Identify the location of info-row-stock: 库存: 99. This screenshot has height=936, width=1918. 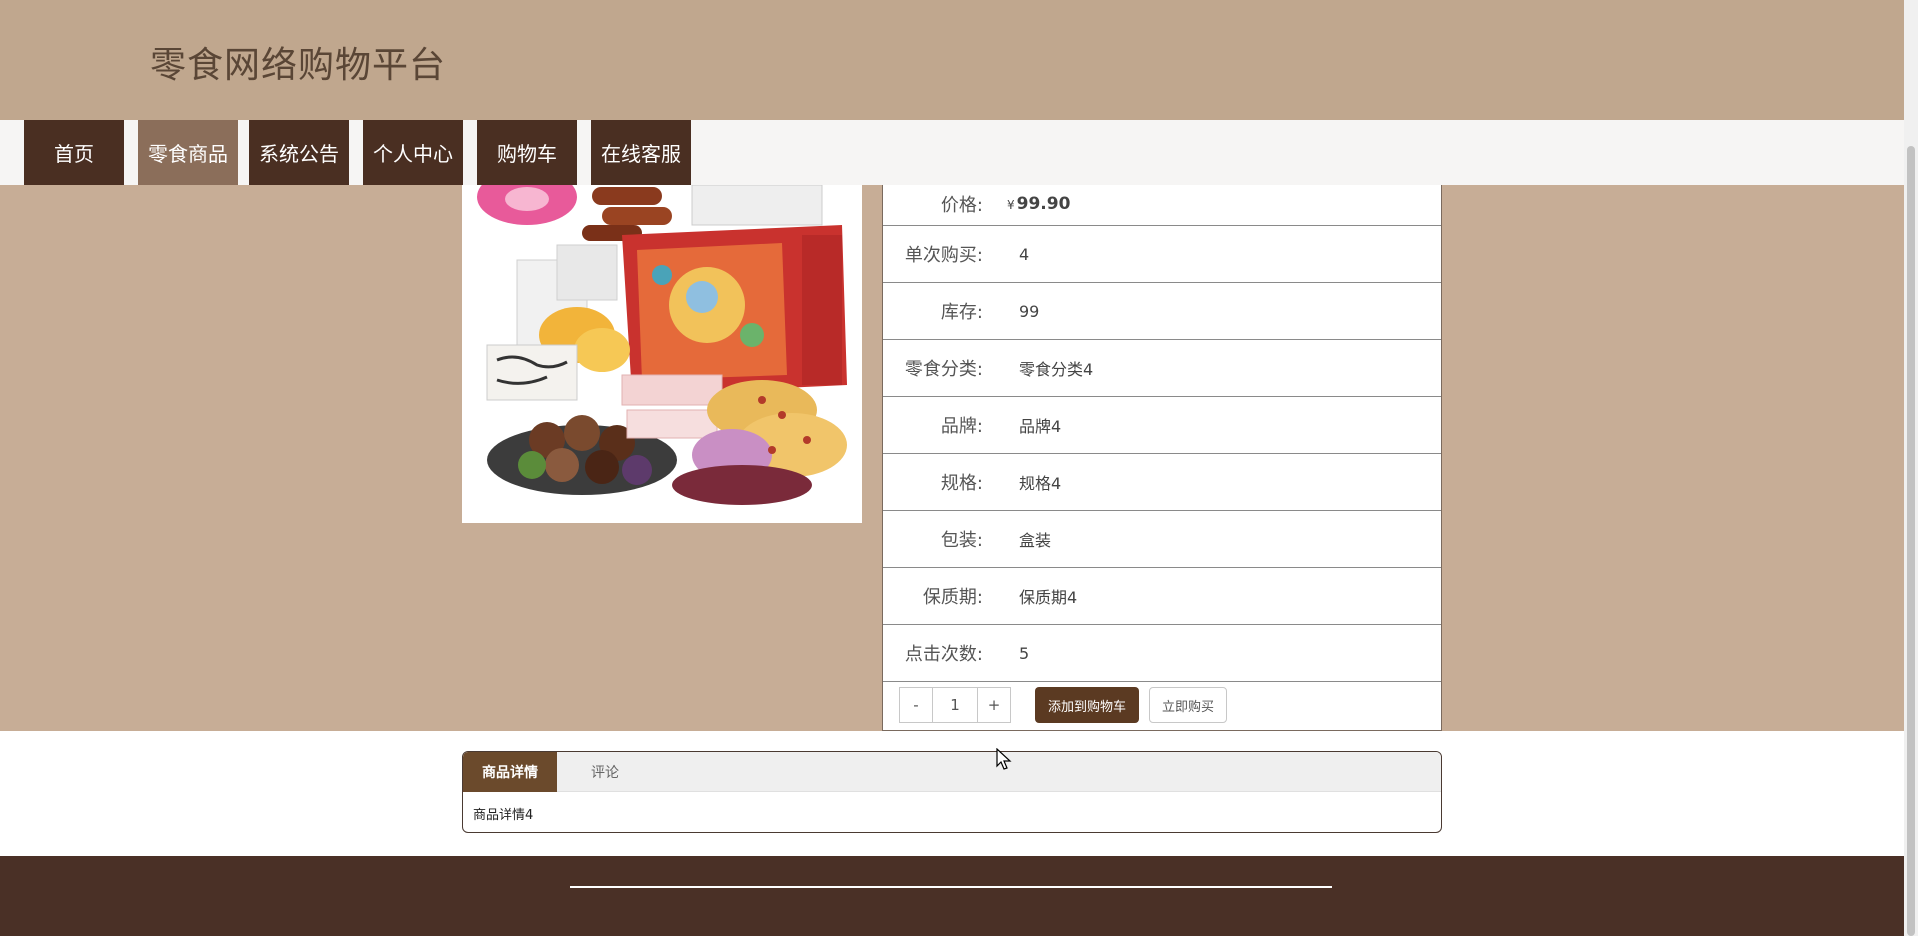
(1162, 311).